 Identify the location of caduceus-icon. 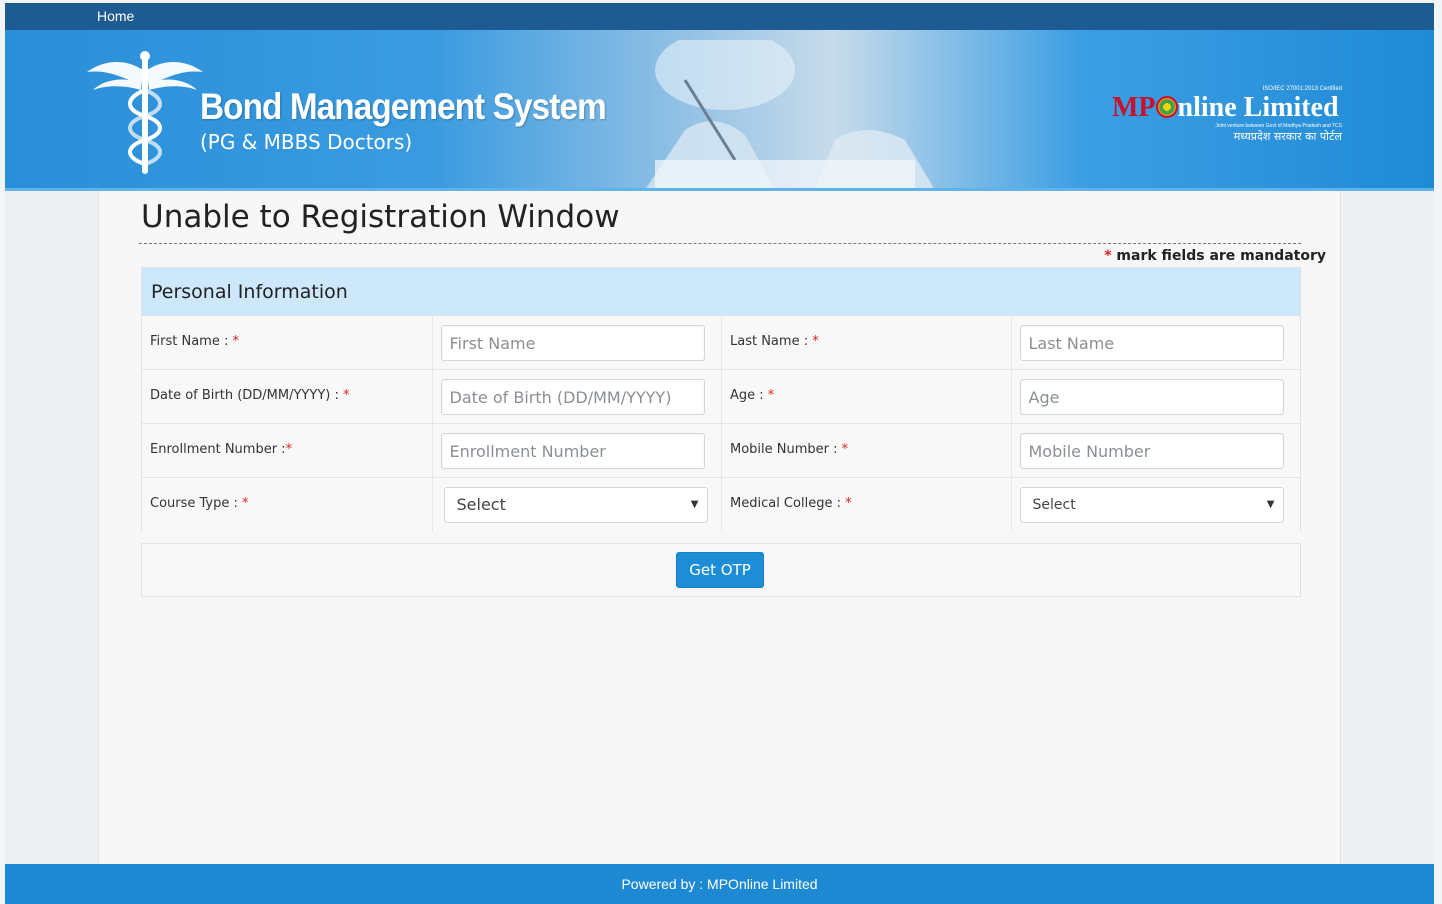
(145, 112).